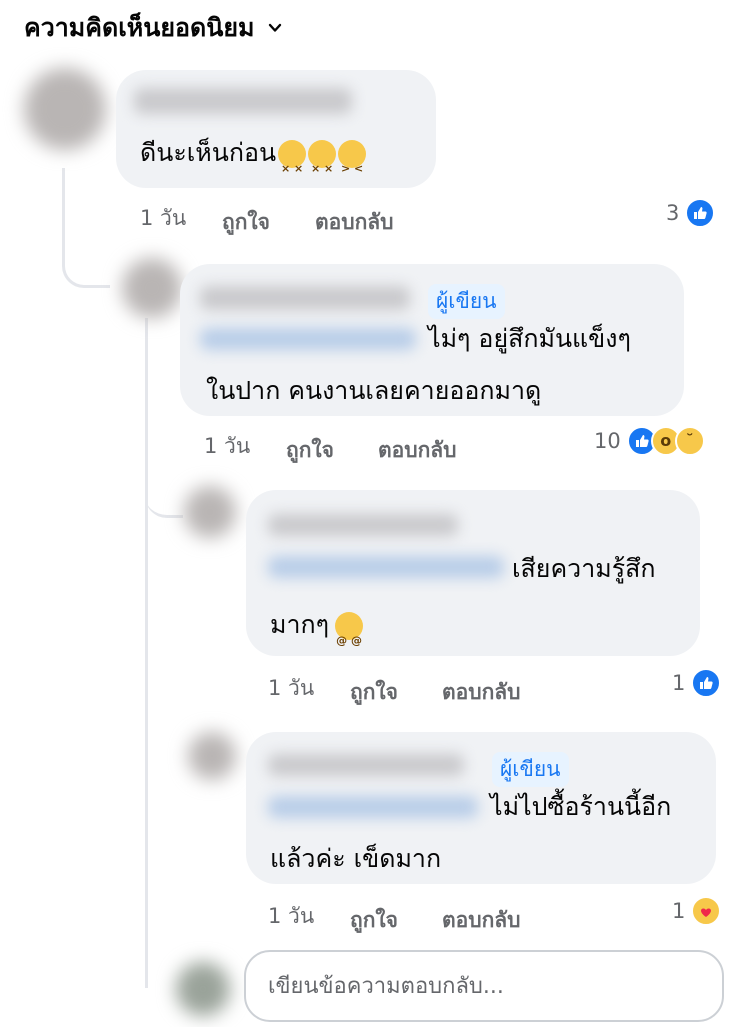 The height and width of the screenshot is (1027, 750). Describe the element at coordinates (581, 806) in the screenshot. I see `comment-text: ไม่ไปซื้อร้านนี้อีก` at that location.